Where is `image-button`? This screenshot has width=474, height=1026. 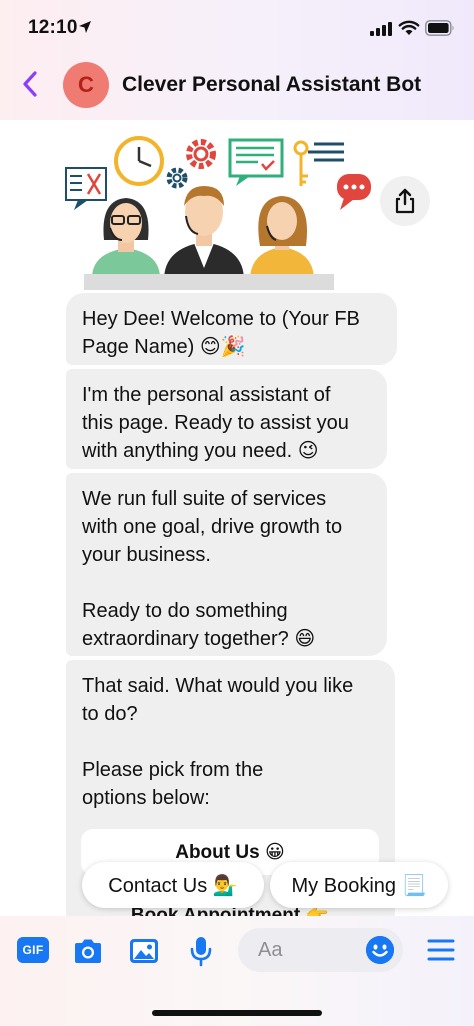
image-button is located at coordinates (144, 951).